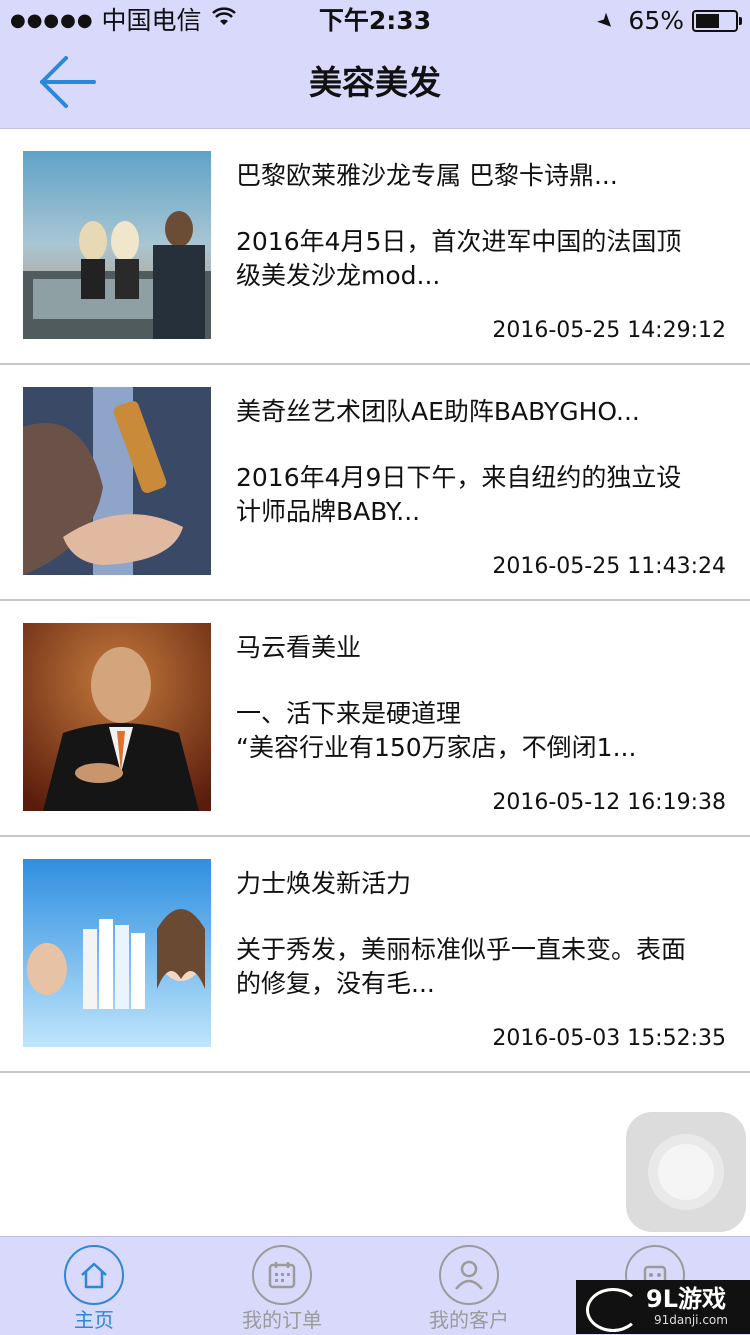 The width and height of the screenshot is (750, 1335). I want to click on article-date: 2016-05-25 14:29:12, so click(609, 330).